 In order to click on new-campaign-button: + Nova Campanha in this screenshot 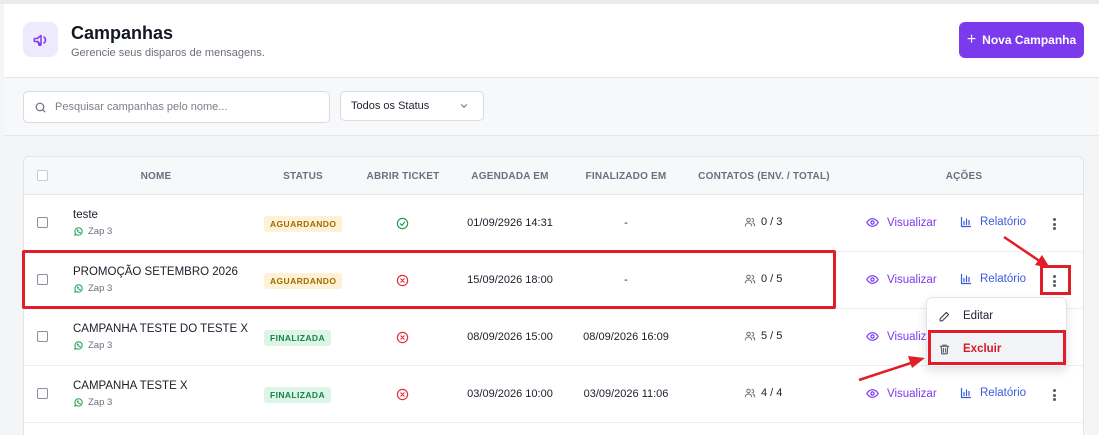, I will do `click(1021, 40)`.